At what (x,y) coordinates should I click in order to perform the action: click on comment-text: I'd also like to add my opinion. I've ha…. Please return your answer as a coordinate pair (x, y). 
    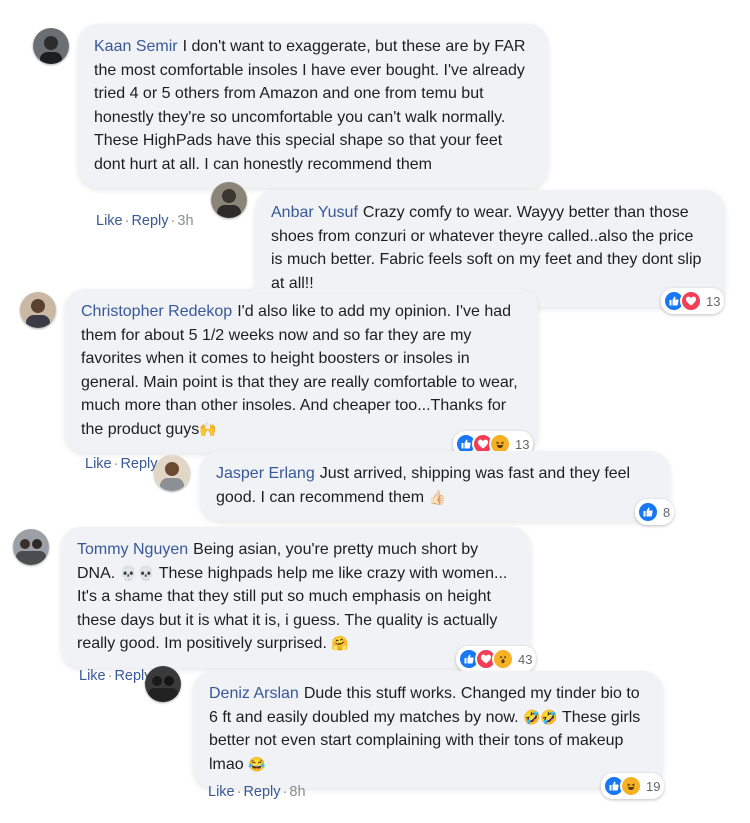
    Looking at the image, I should click on (299, 370).